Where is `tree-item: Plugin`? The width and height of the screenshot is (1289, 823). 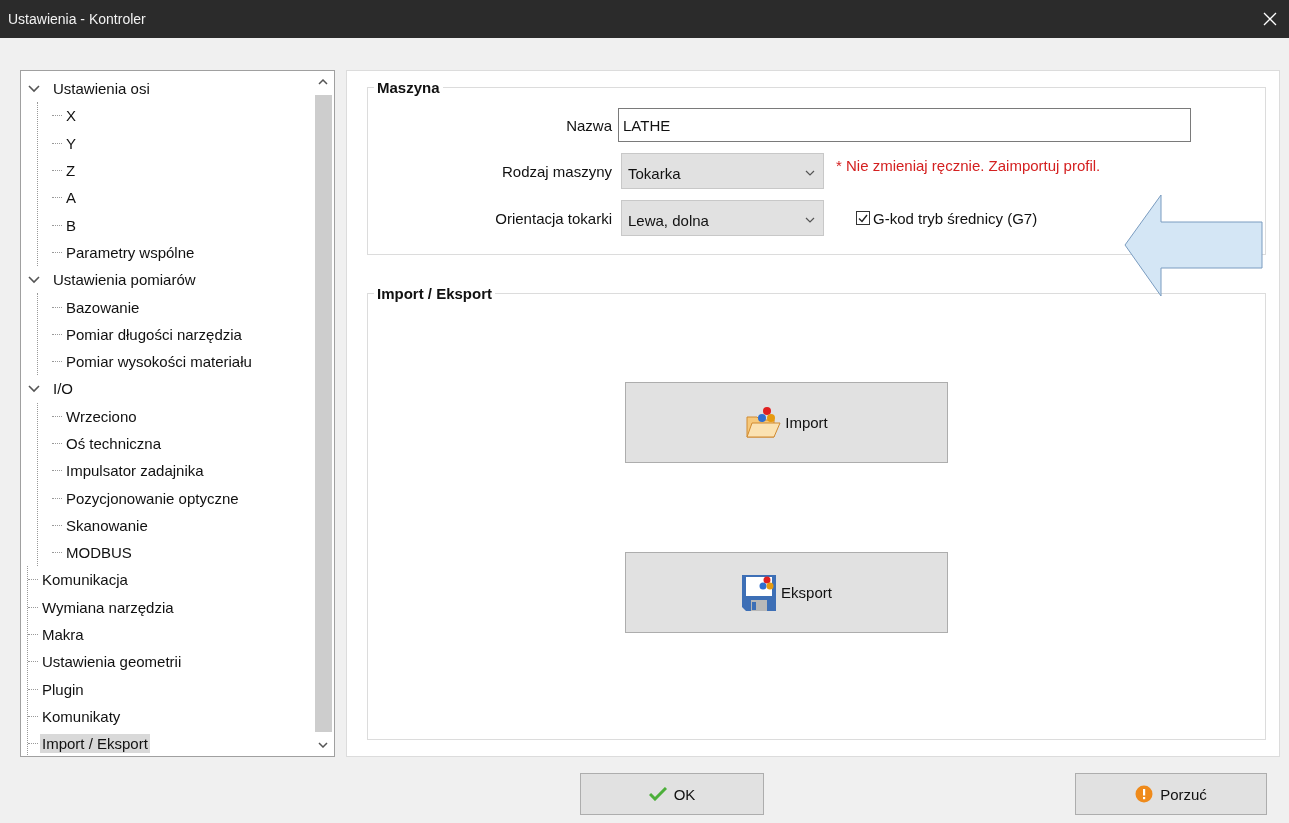
tree-item: Plugin is located at coordinates (63, 689).